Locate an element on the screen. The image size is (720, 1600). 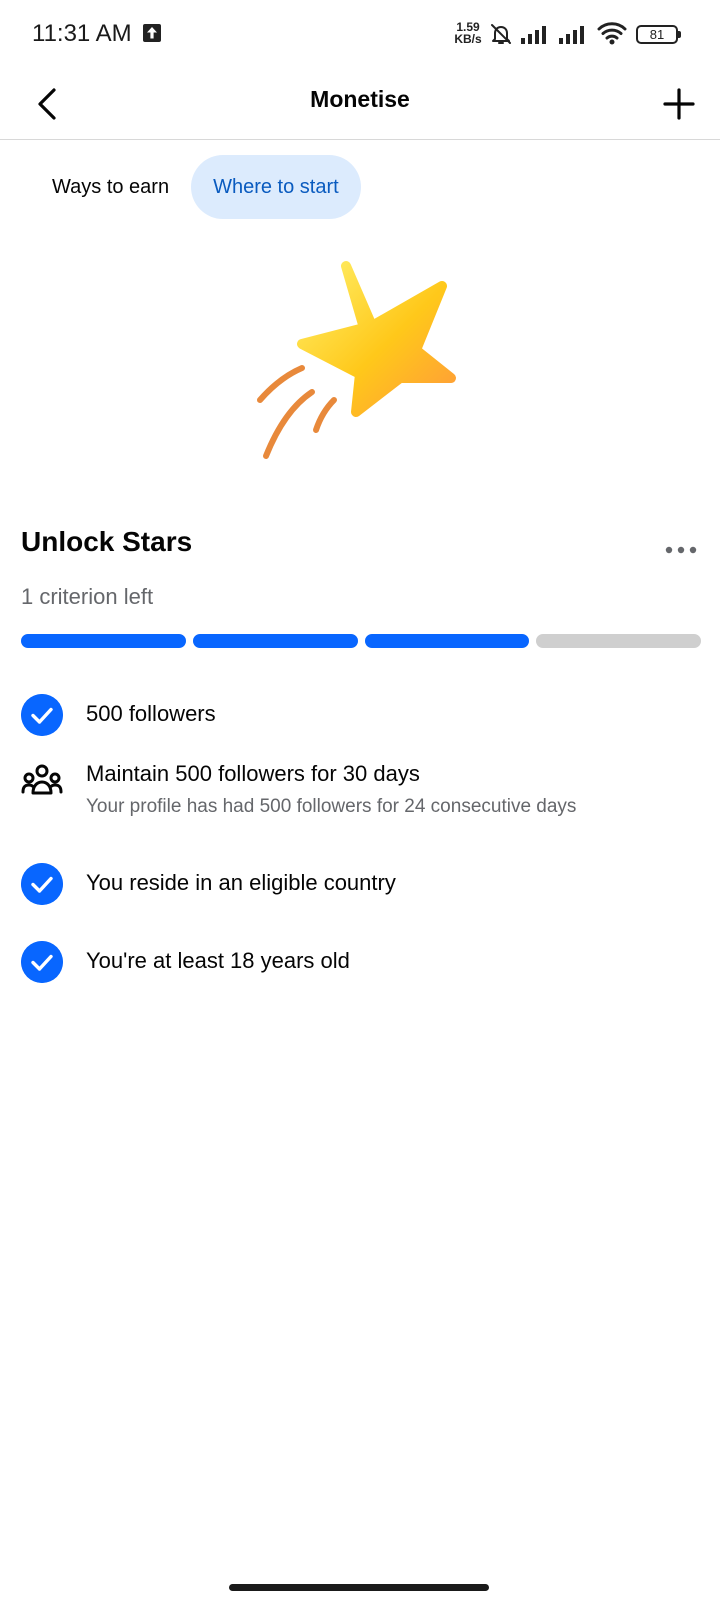
app-header: Monetise is located at coordinates (360, 104).